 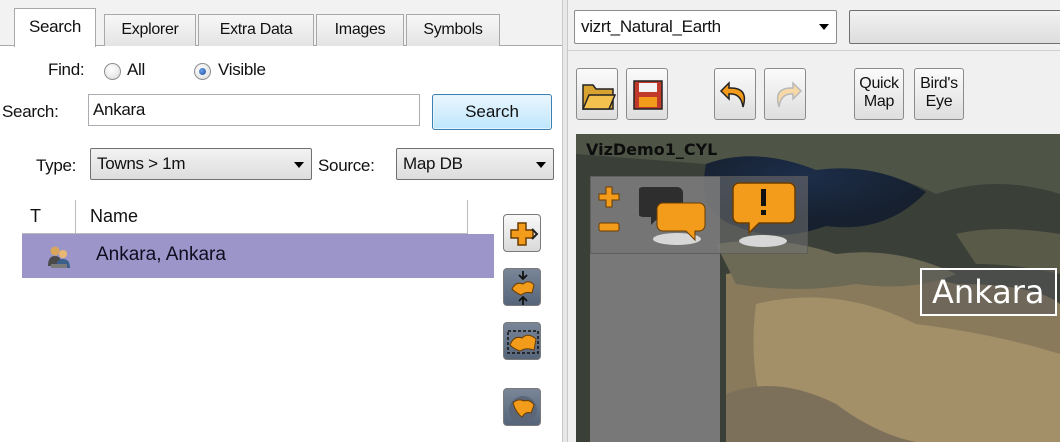 What do you see at coordinates (598, 104) in the screenshot?
I see `folder-open-icon` at bounding box center [598, 104].